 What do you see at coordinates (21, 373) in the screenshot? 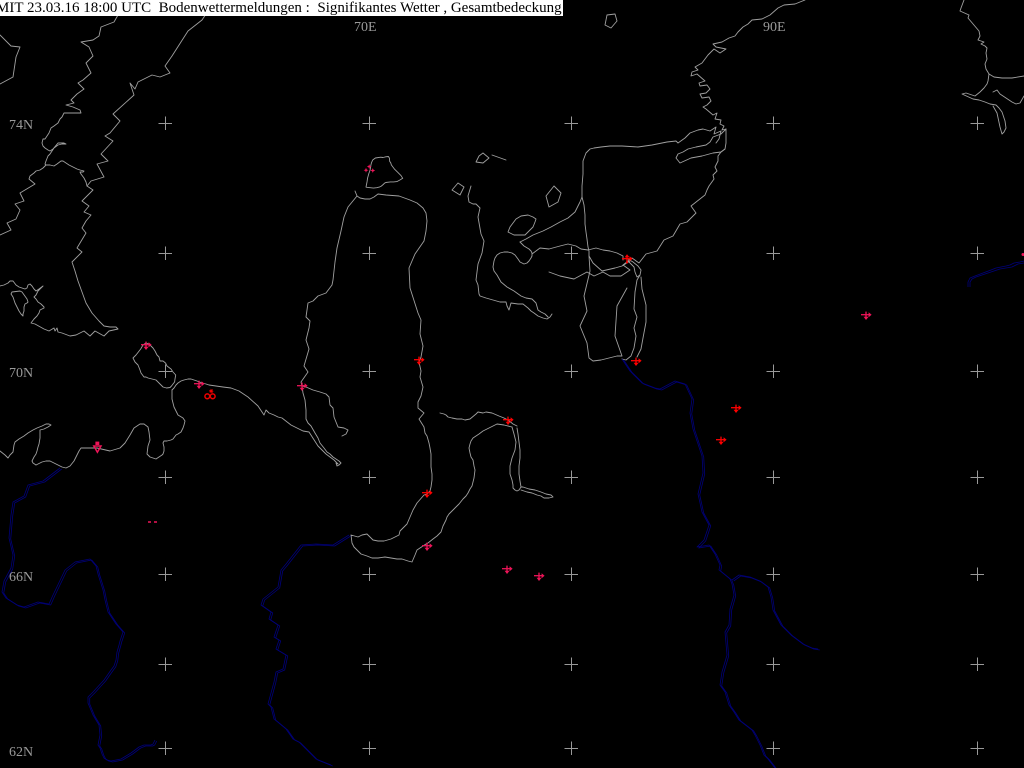
I see `svg-text: 70N` at bounding box center [21, 373].